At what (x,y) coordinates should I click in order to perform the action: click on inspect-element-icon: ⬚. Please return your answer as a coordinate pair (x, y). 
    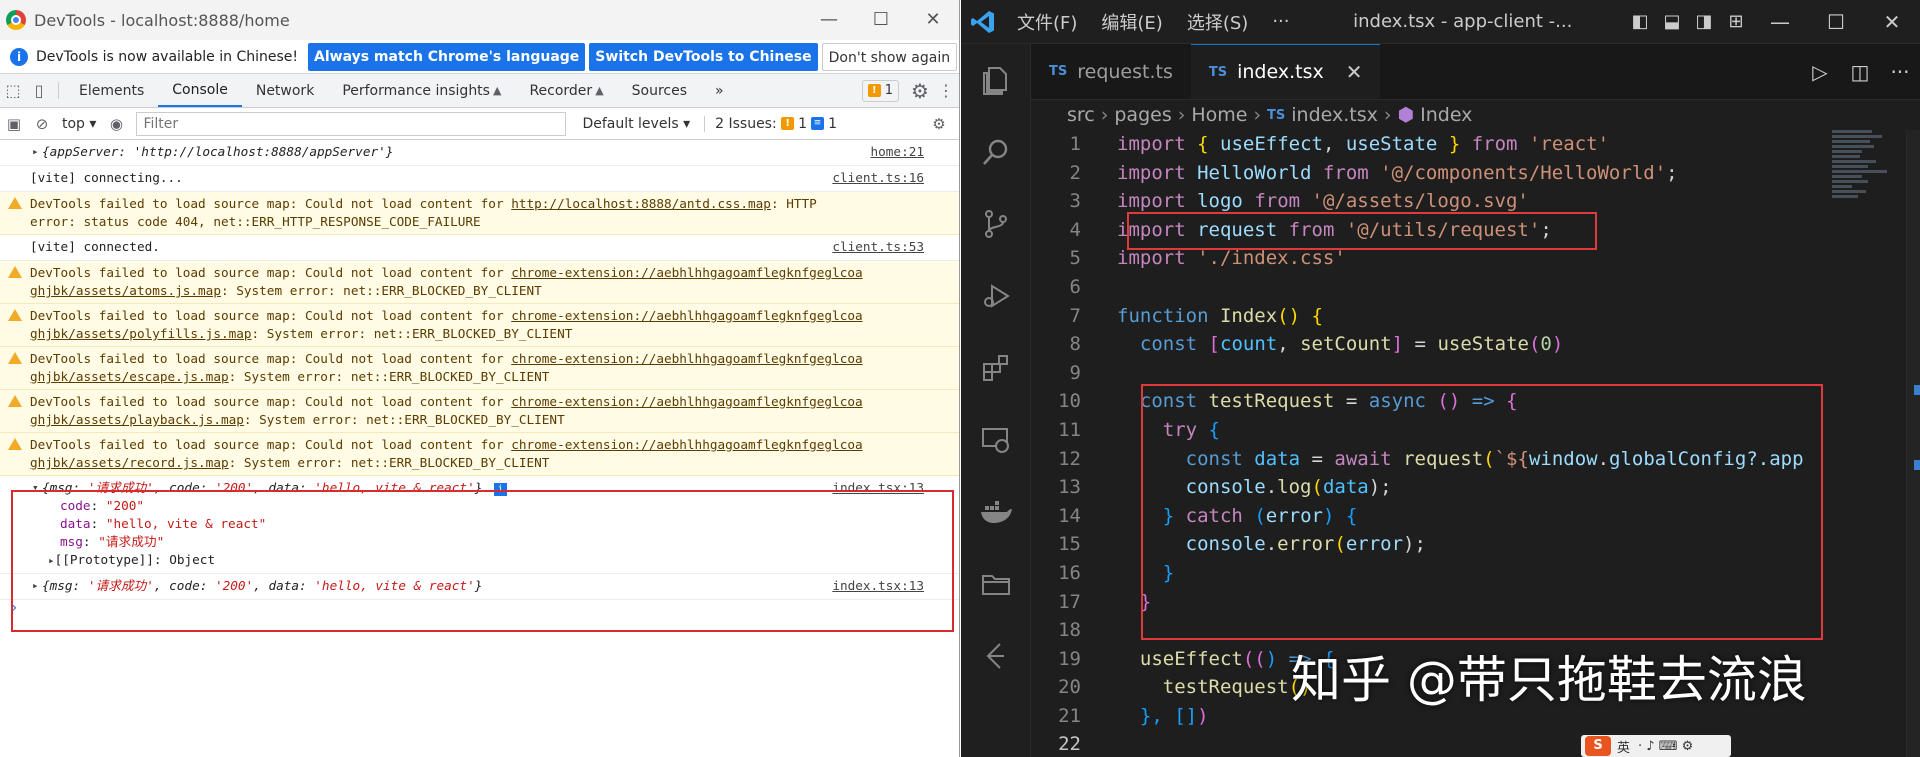
    Looking at the image, I should click on (13, 90).